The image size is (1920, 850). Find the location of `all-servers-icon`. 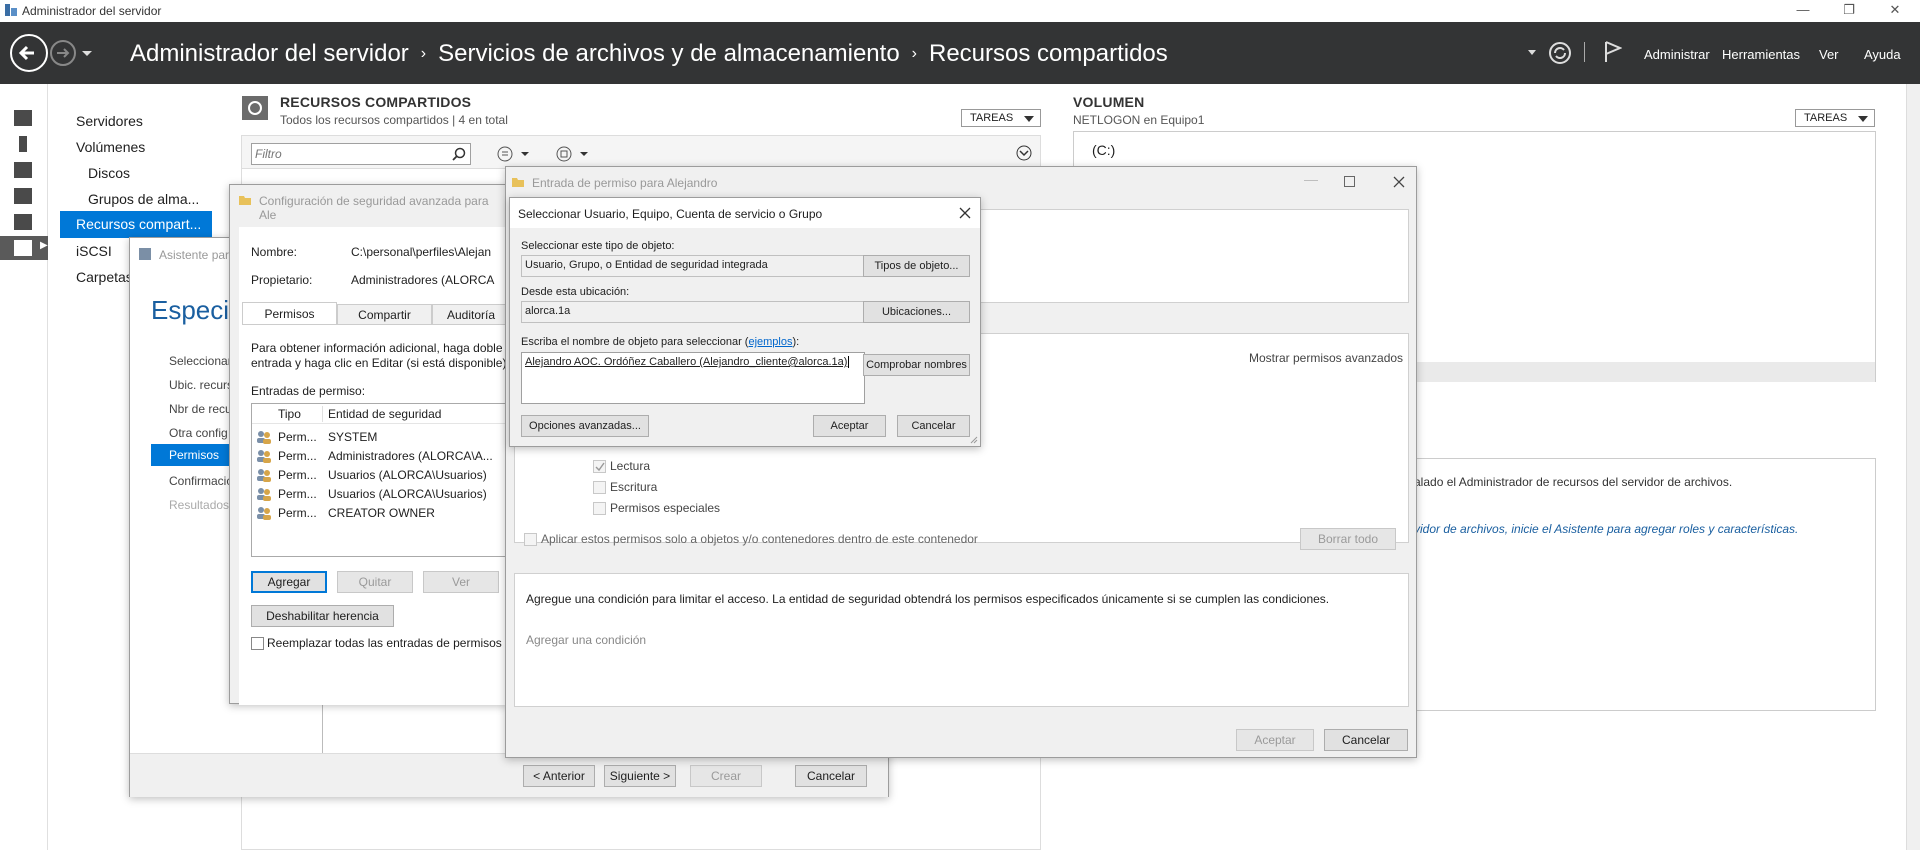

all-servers-icon is located at coordinates (23, 170).